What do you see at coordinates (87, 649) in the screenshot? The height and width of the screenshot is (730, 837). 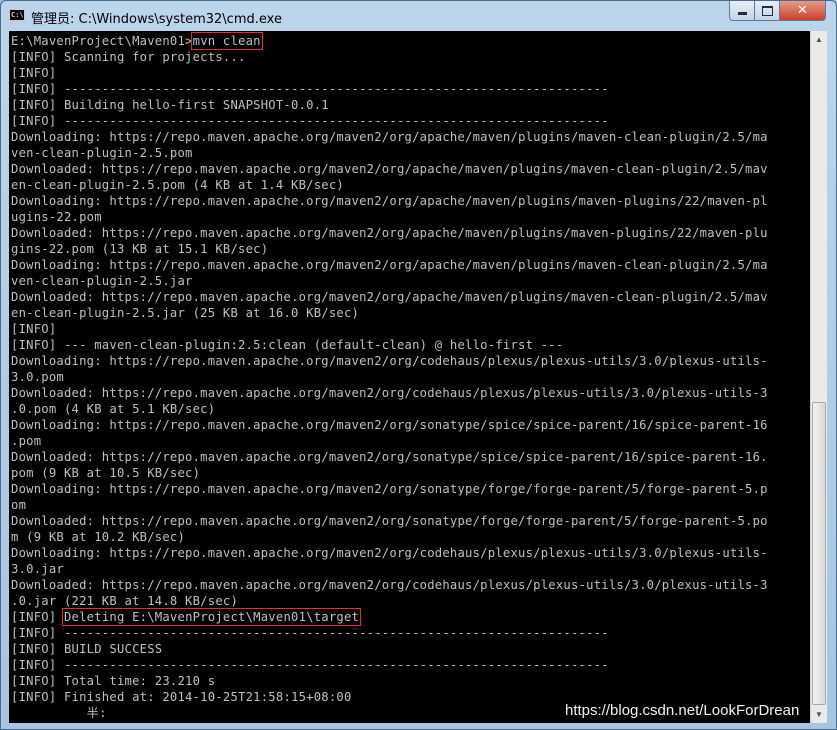 I see `console-line: [INFO] BUILD SUCCESS` at bounding box center [87, 649].